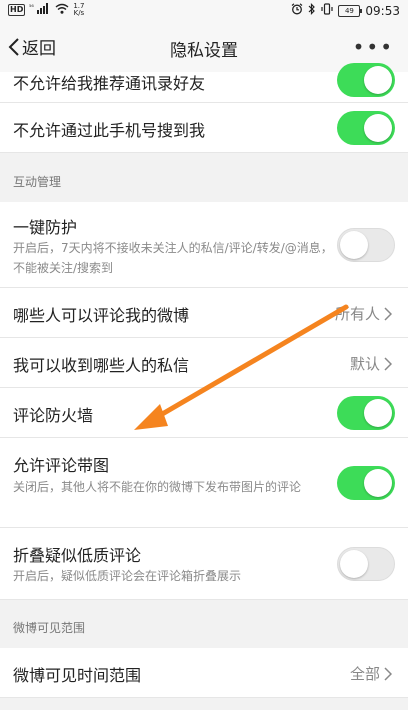 This screenshot has width=408, height=710. I want to click on setting-value: 所有人, so click(357, 314).